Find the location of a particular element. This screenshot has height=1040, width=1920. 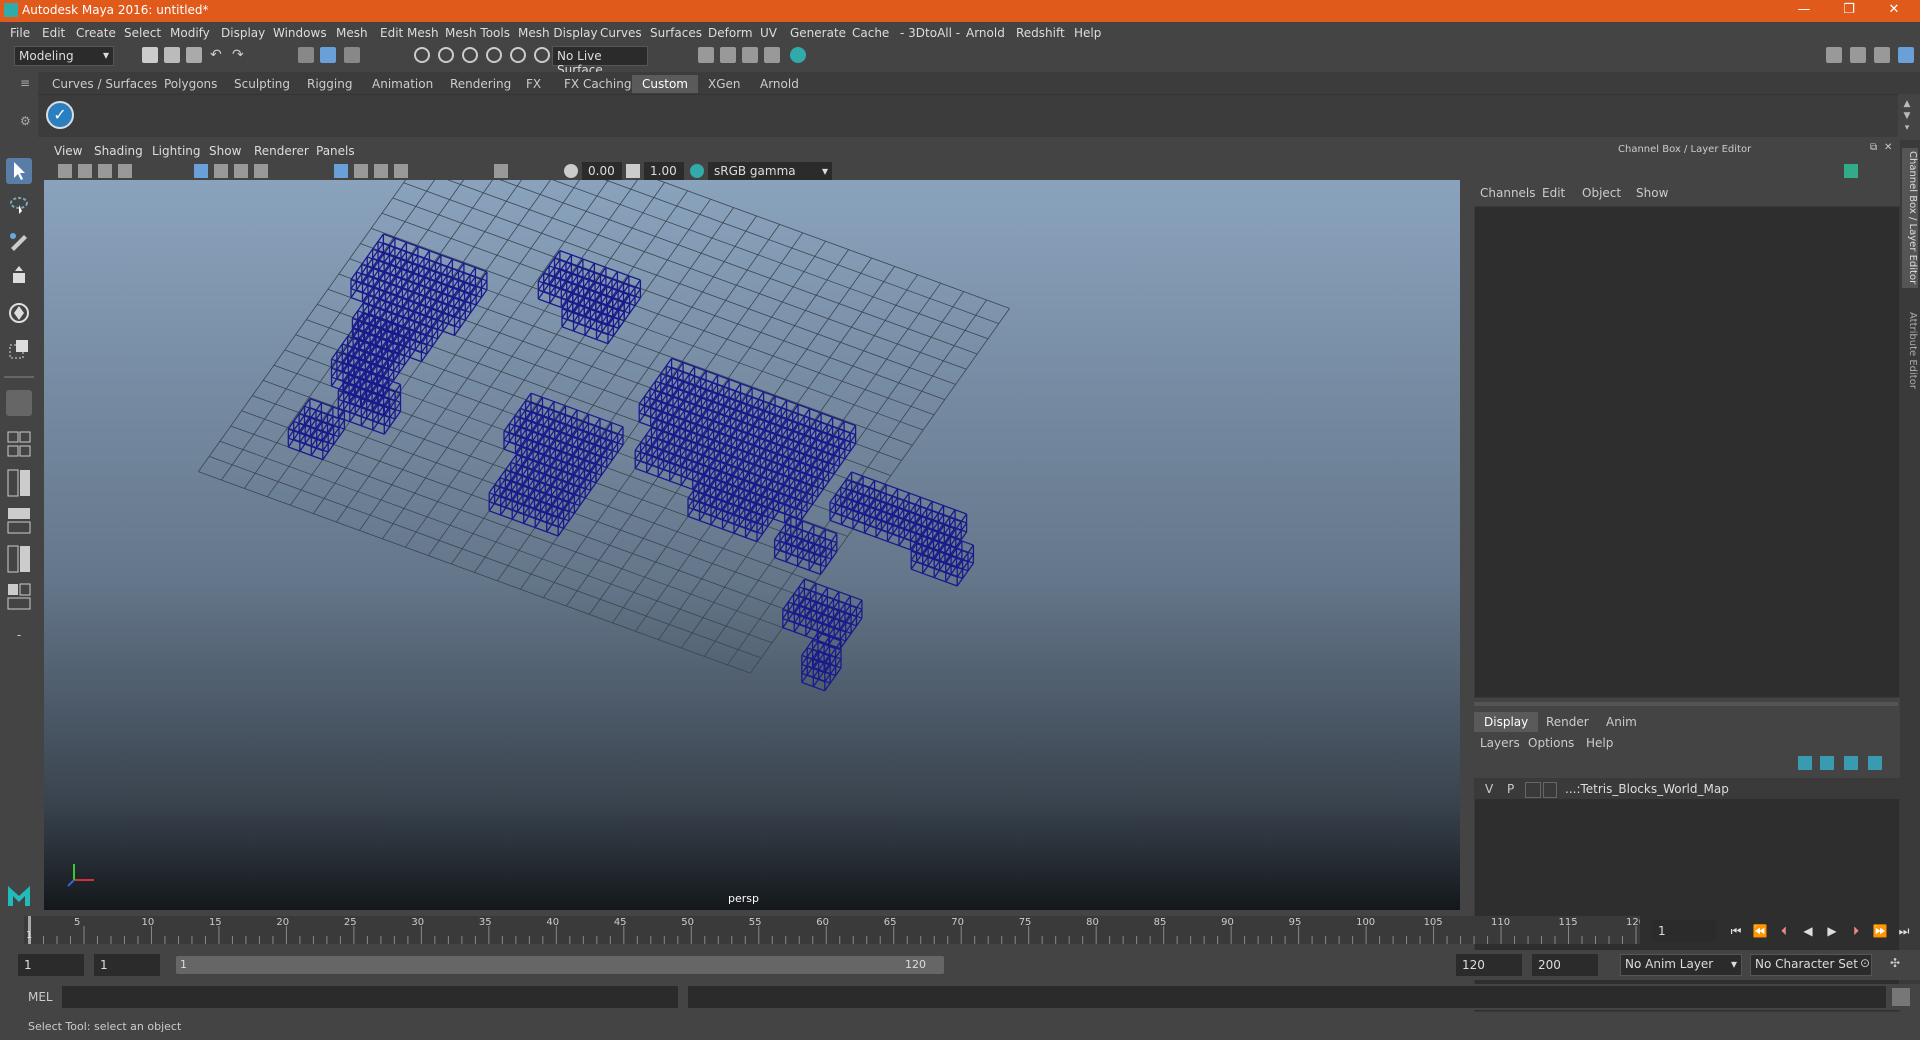

wireframe-icon is located at coordinates (341, 171).